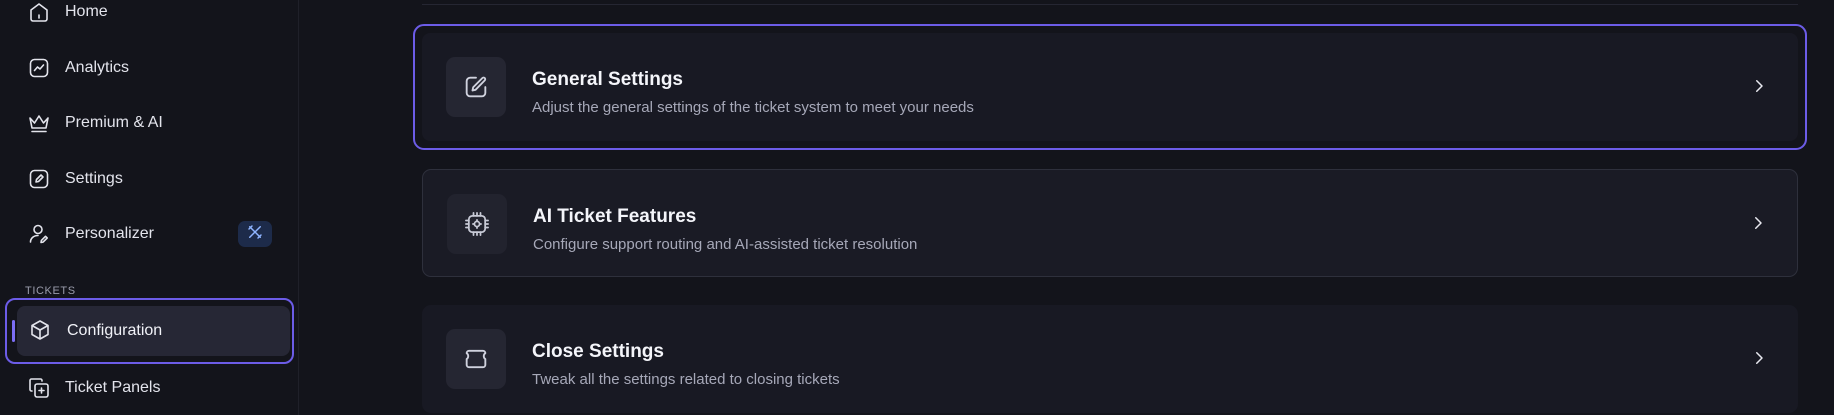  What do you see at coordinates (97, 67) in the screenshot?
I see `sidebar-item-label: Analytics` at bounding box center [97, 67].